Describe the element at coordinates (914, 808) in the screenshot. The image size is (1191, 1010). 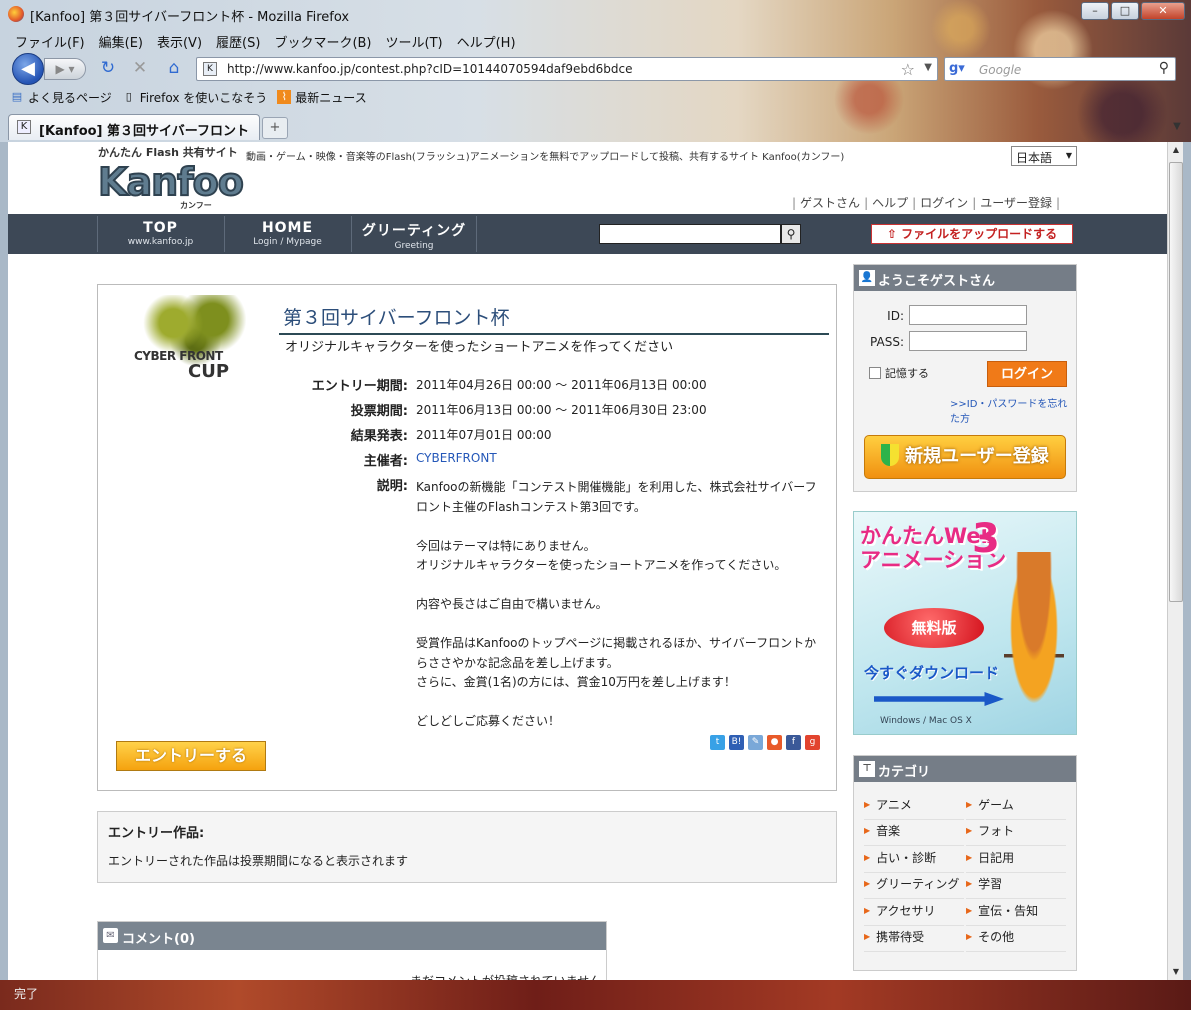
I see `category-item: ▶ アニメ` at that location.